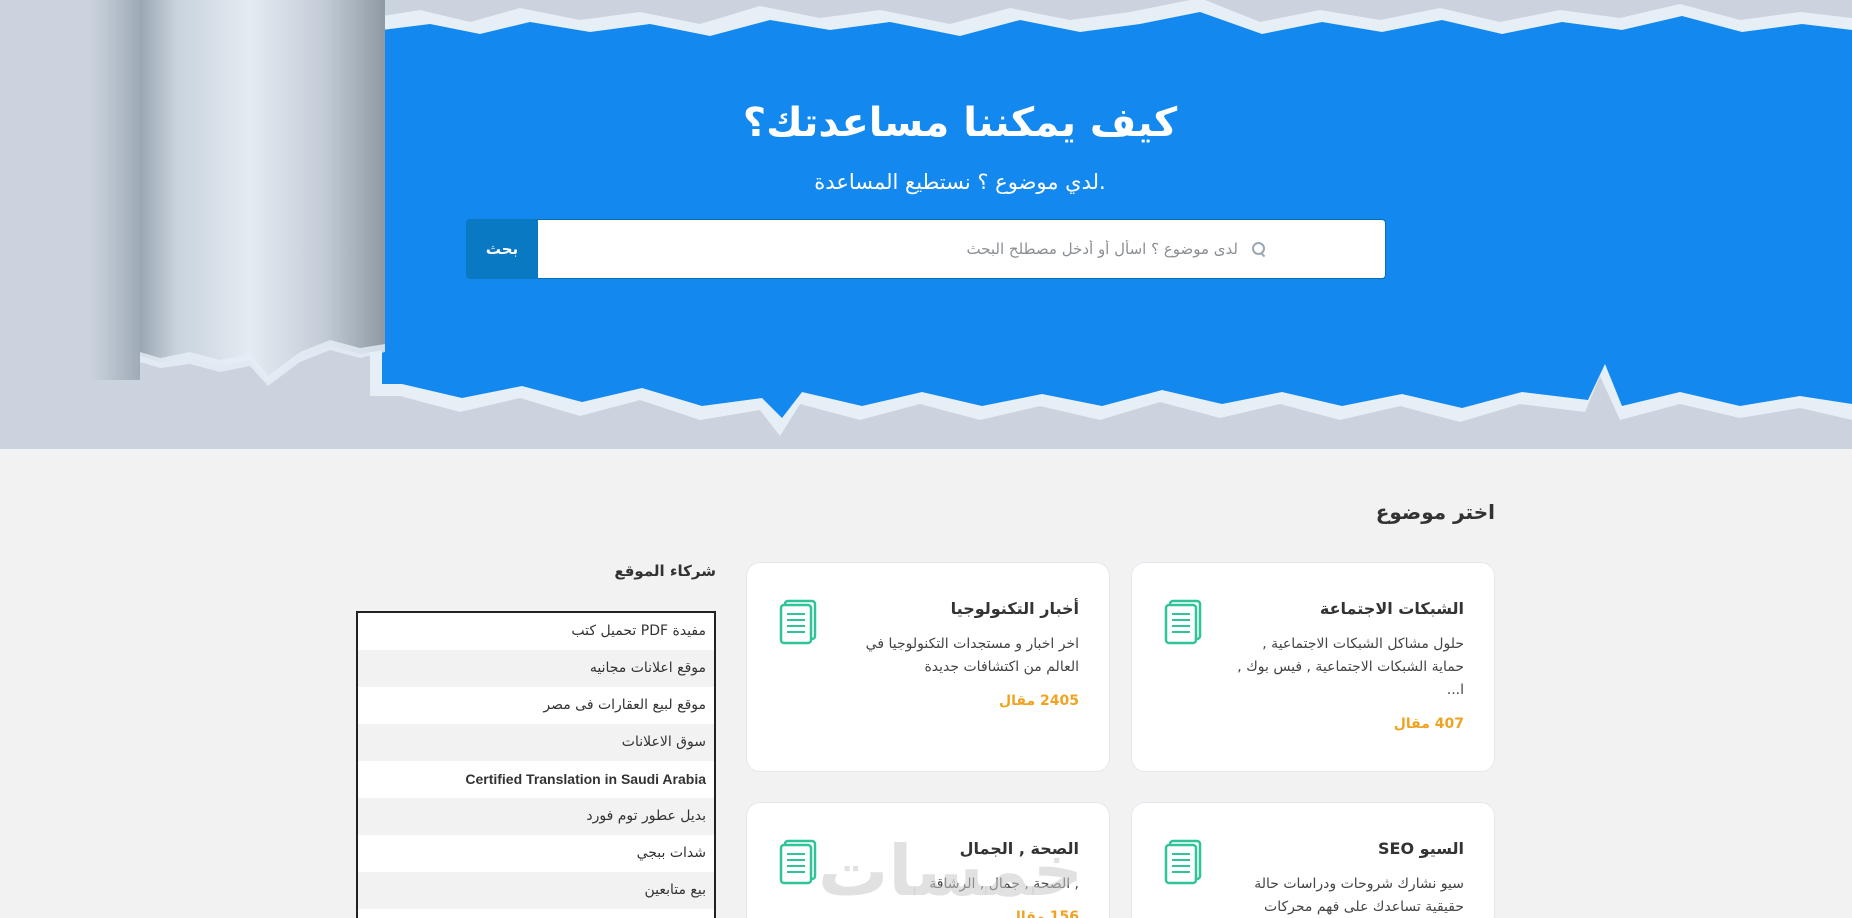  I want to click on card-title: السيو SEO, so click(1421, 848).